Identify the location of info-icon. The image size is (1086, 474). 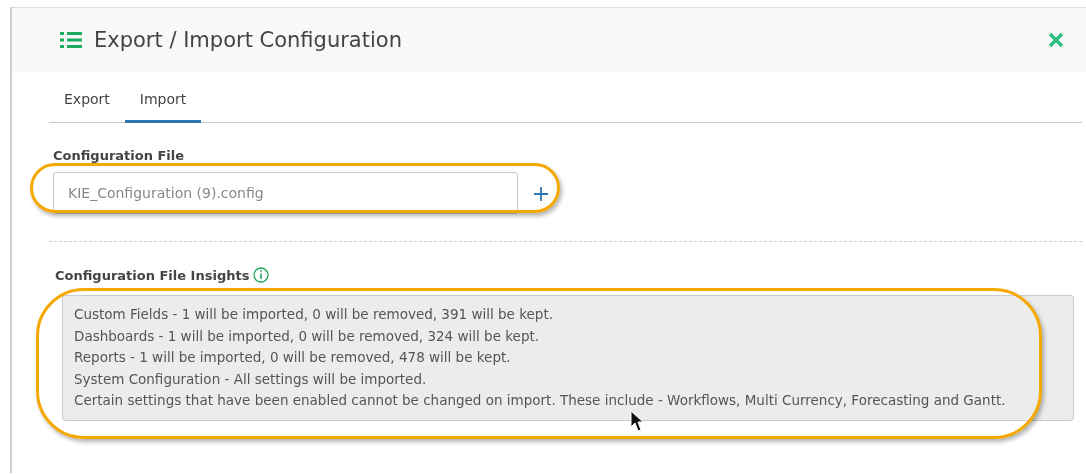
(261, 275).